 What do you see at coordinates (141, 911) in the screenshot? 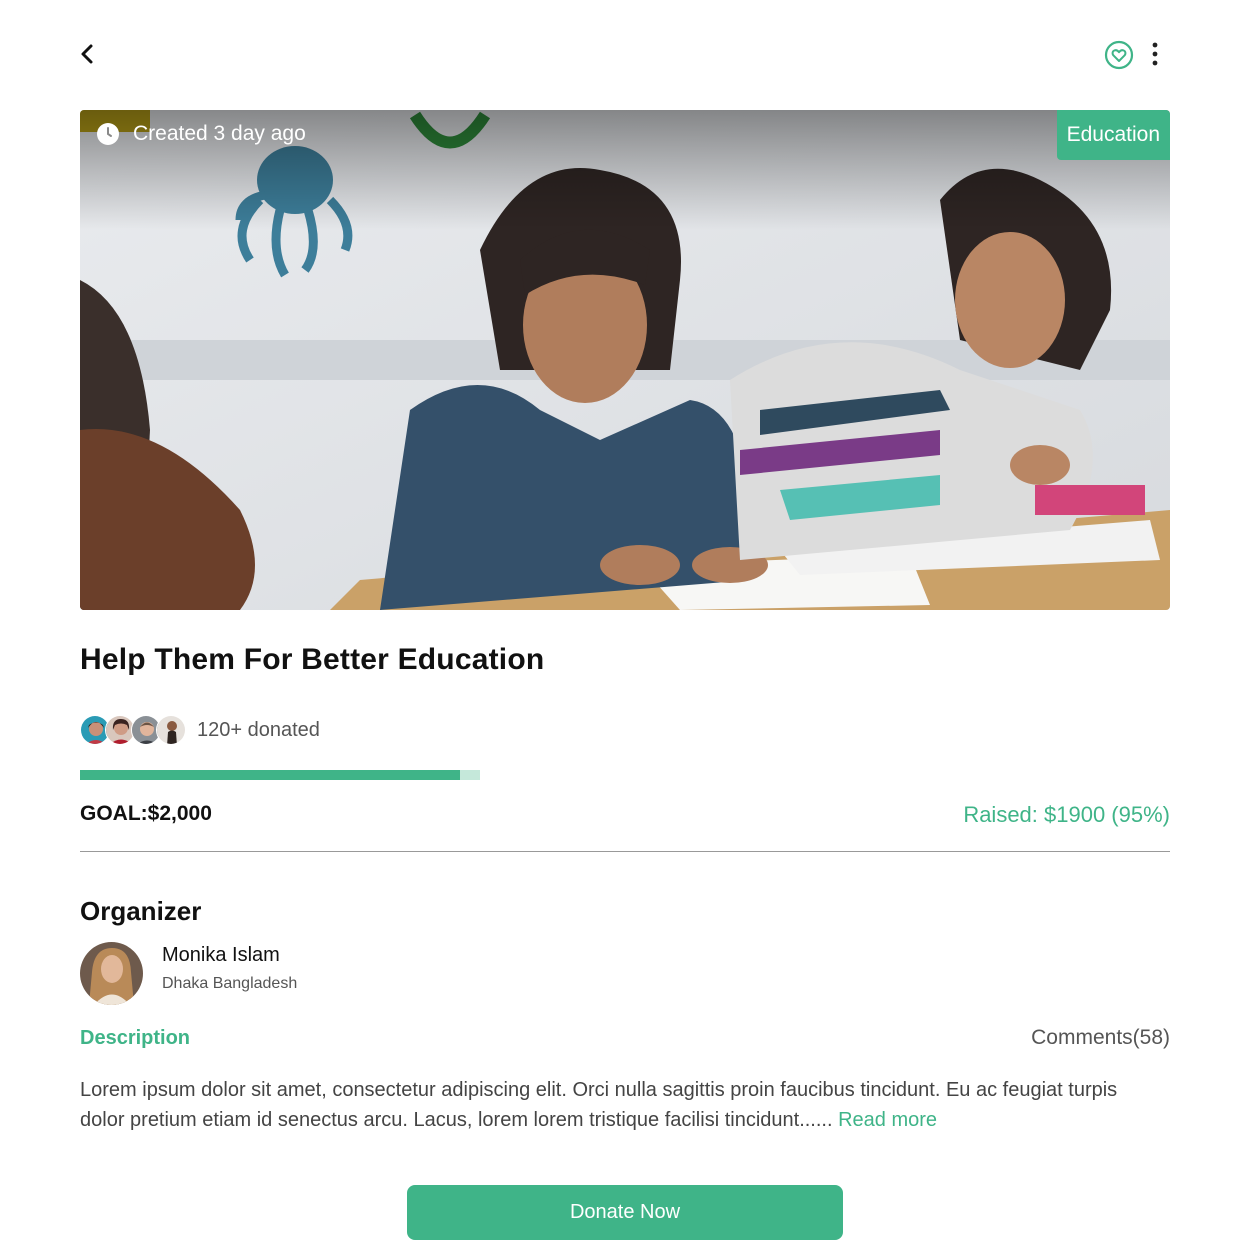
I see `organizer-heading: Organizer` at bounding box center [141, 911].